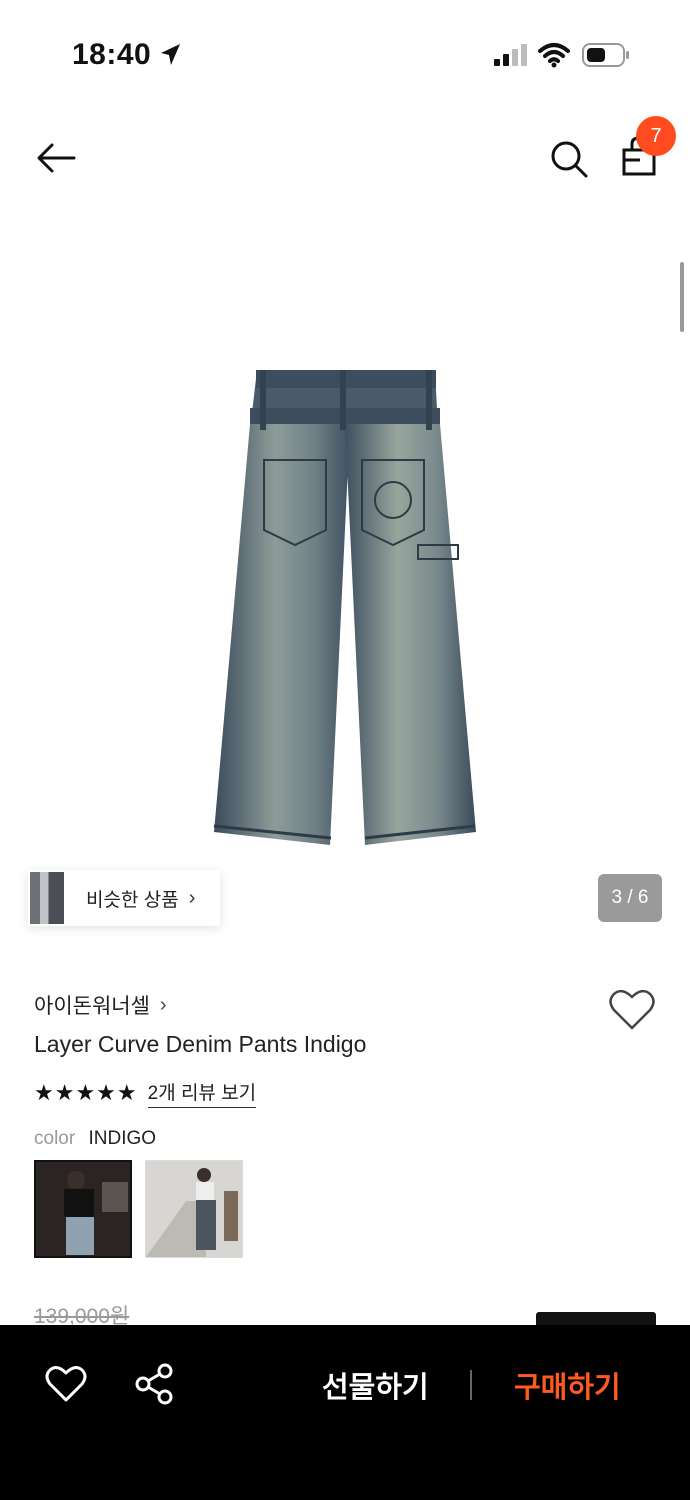  I want to click on review-link: 2개 리뷰 보기, so click(202, 1093).